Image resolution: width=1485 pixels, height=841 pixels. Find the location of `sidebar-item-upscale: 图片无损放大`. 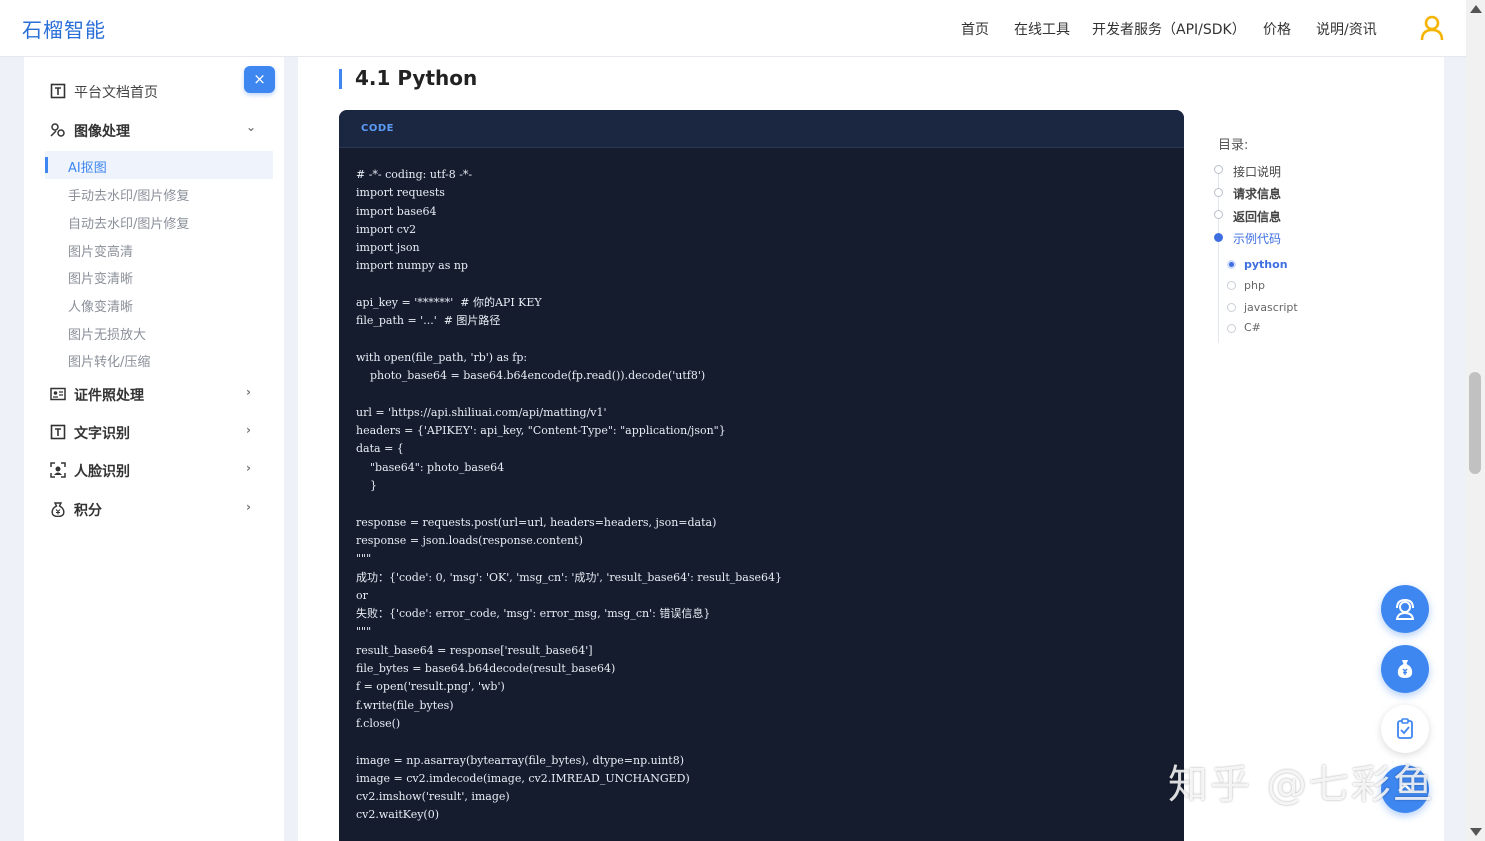

sidebar-item-upscale: 图片无损放大 is located at coordinates (107, 333).